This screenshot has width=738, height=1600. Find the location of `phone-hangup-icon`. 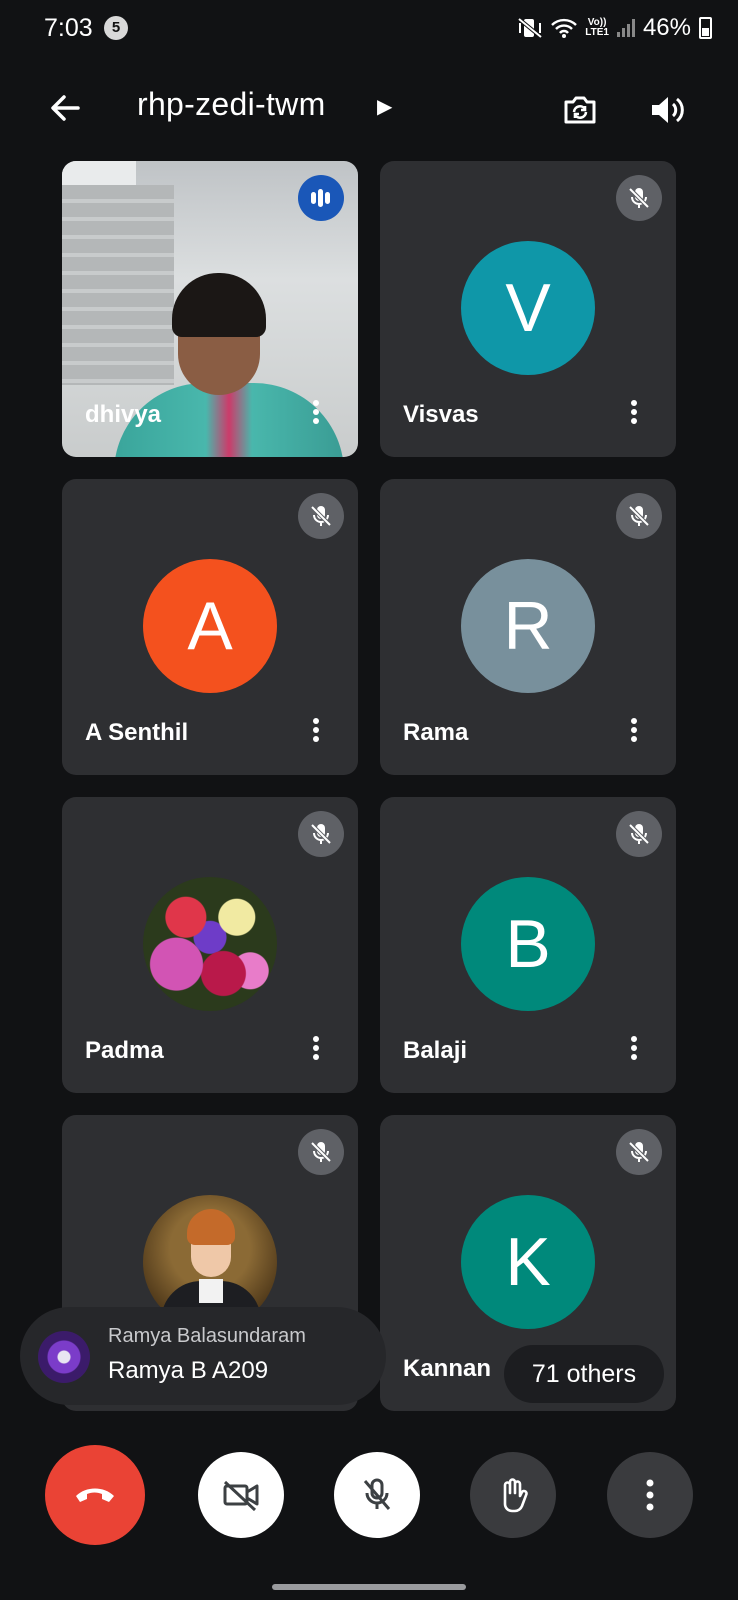

phone-hangup-icon is located at coordinates (95, 1495).